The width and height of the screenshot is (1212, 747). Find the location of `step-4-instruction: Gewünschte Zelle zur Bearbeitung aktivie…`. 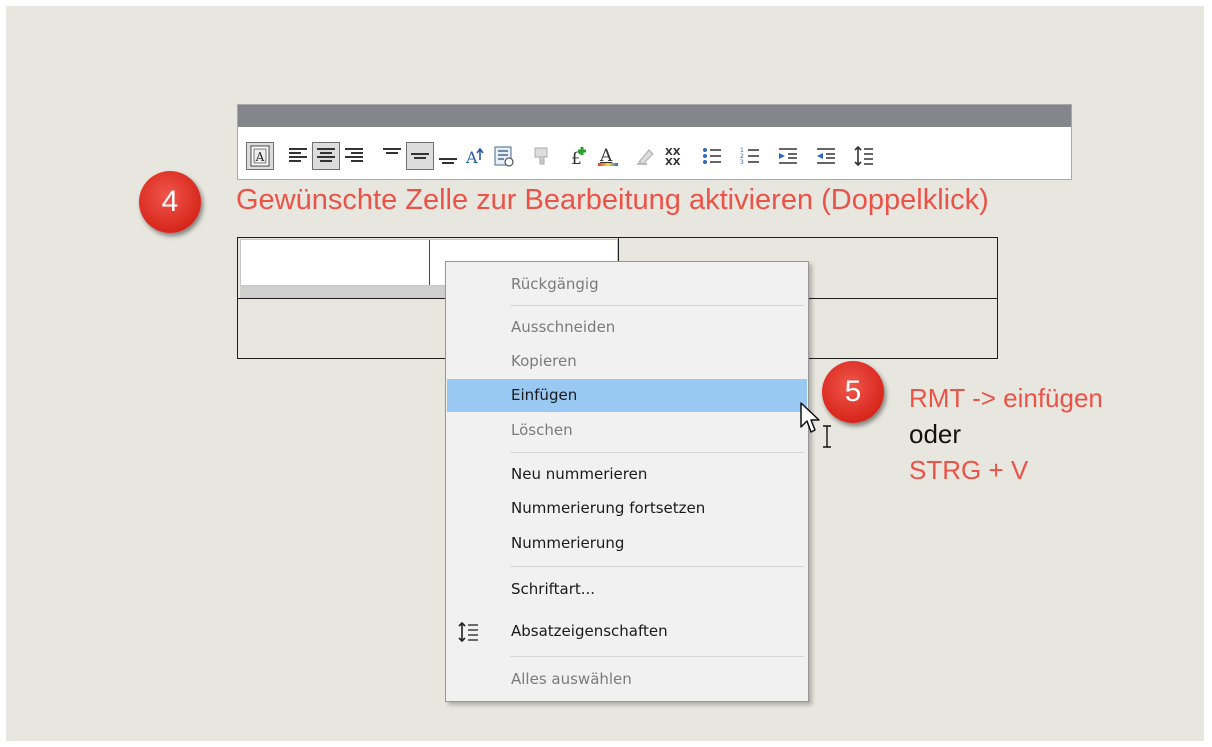

step-4-instruction: Gewünschte Zelle zur Bearbeitung aktivie… is located at coordinates (612, 200).